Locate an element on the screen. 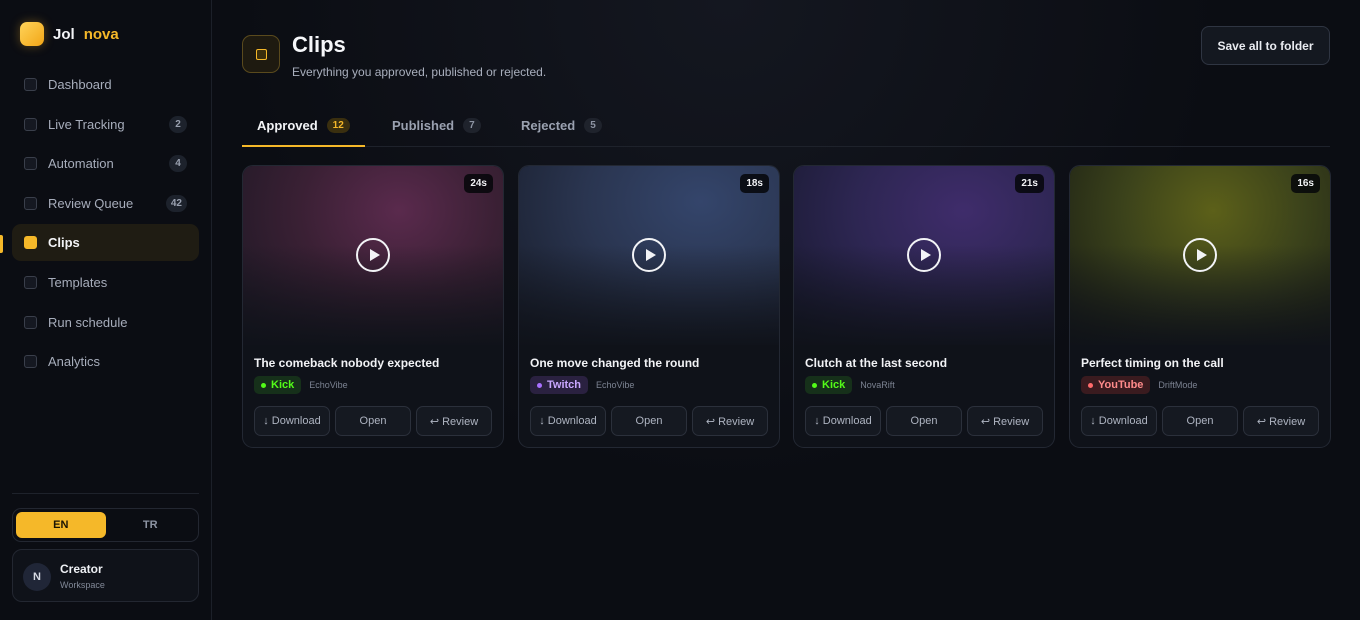  tab-label: Rejected is located at coordinates (548, 125).